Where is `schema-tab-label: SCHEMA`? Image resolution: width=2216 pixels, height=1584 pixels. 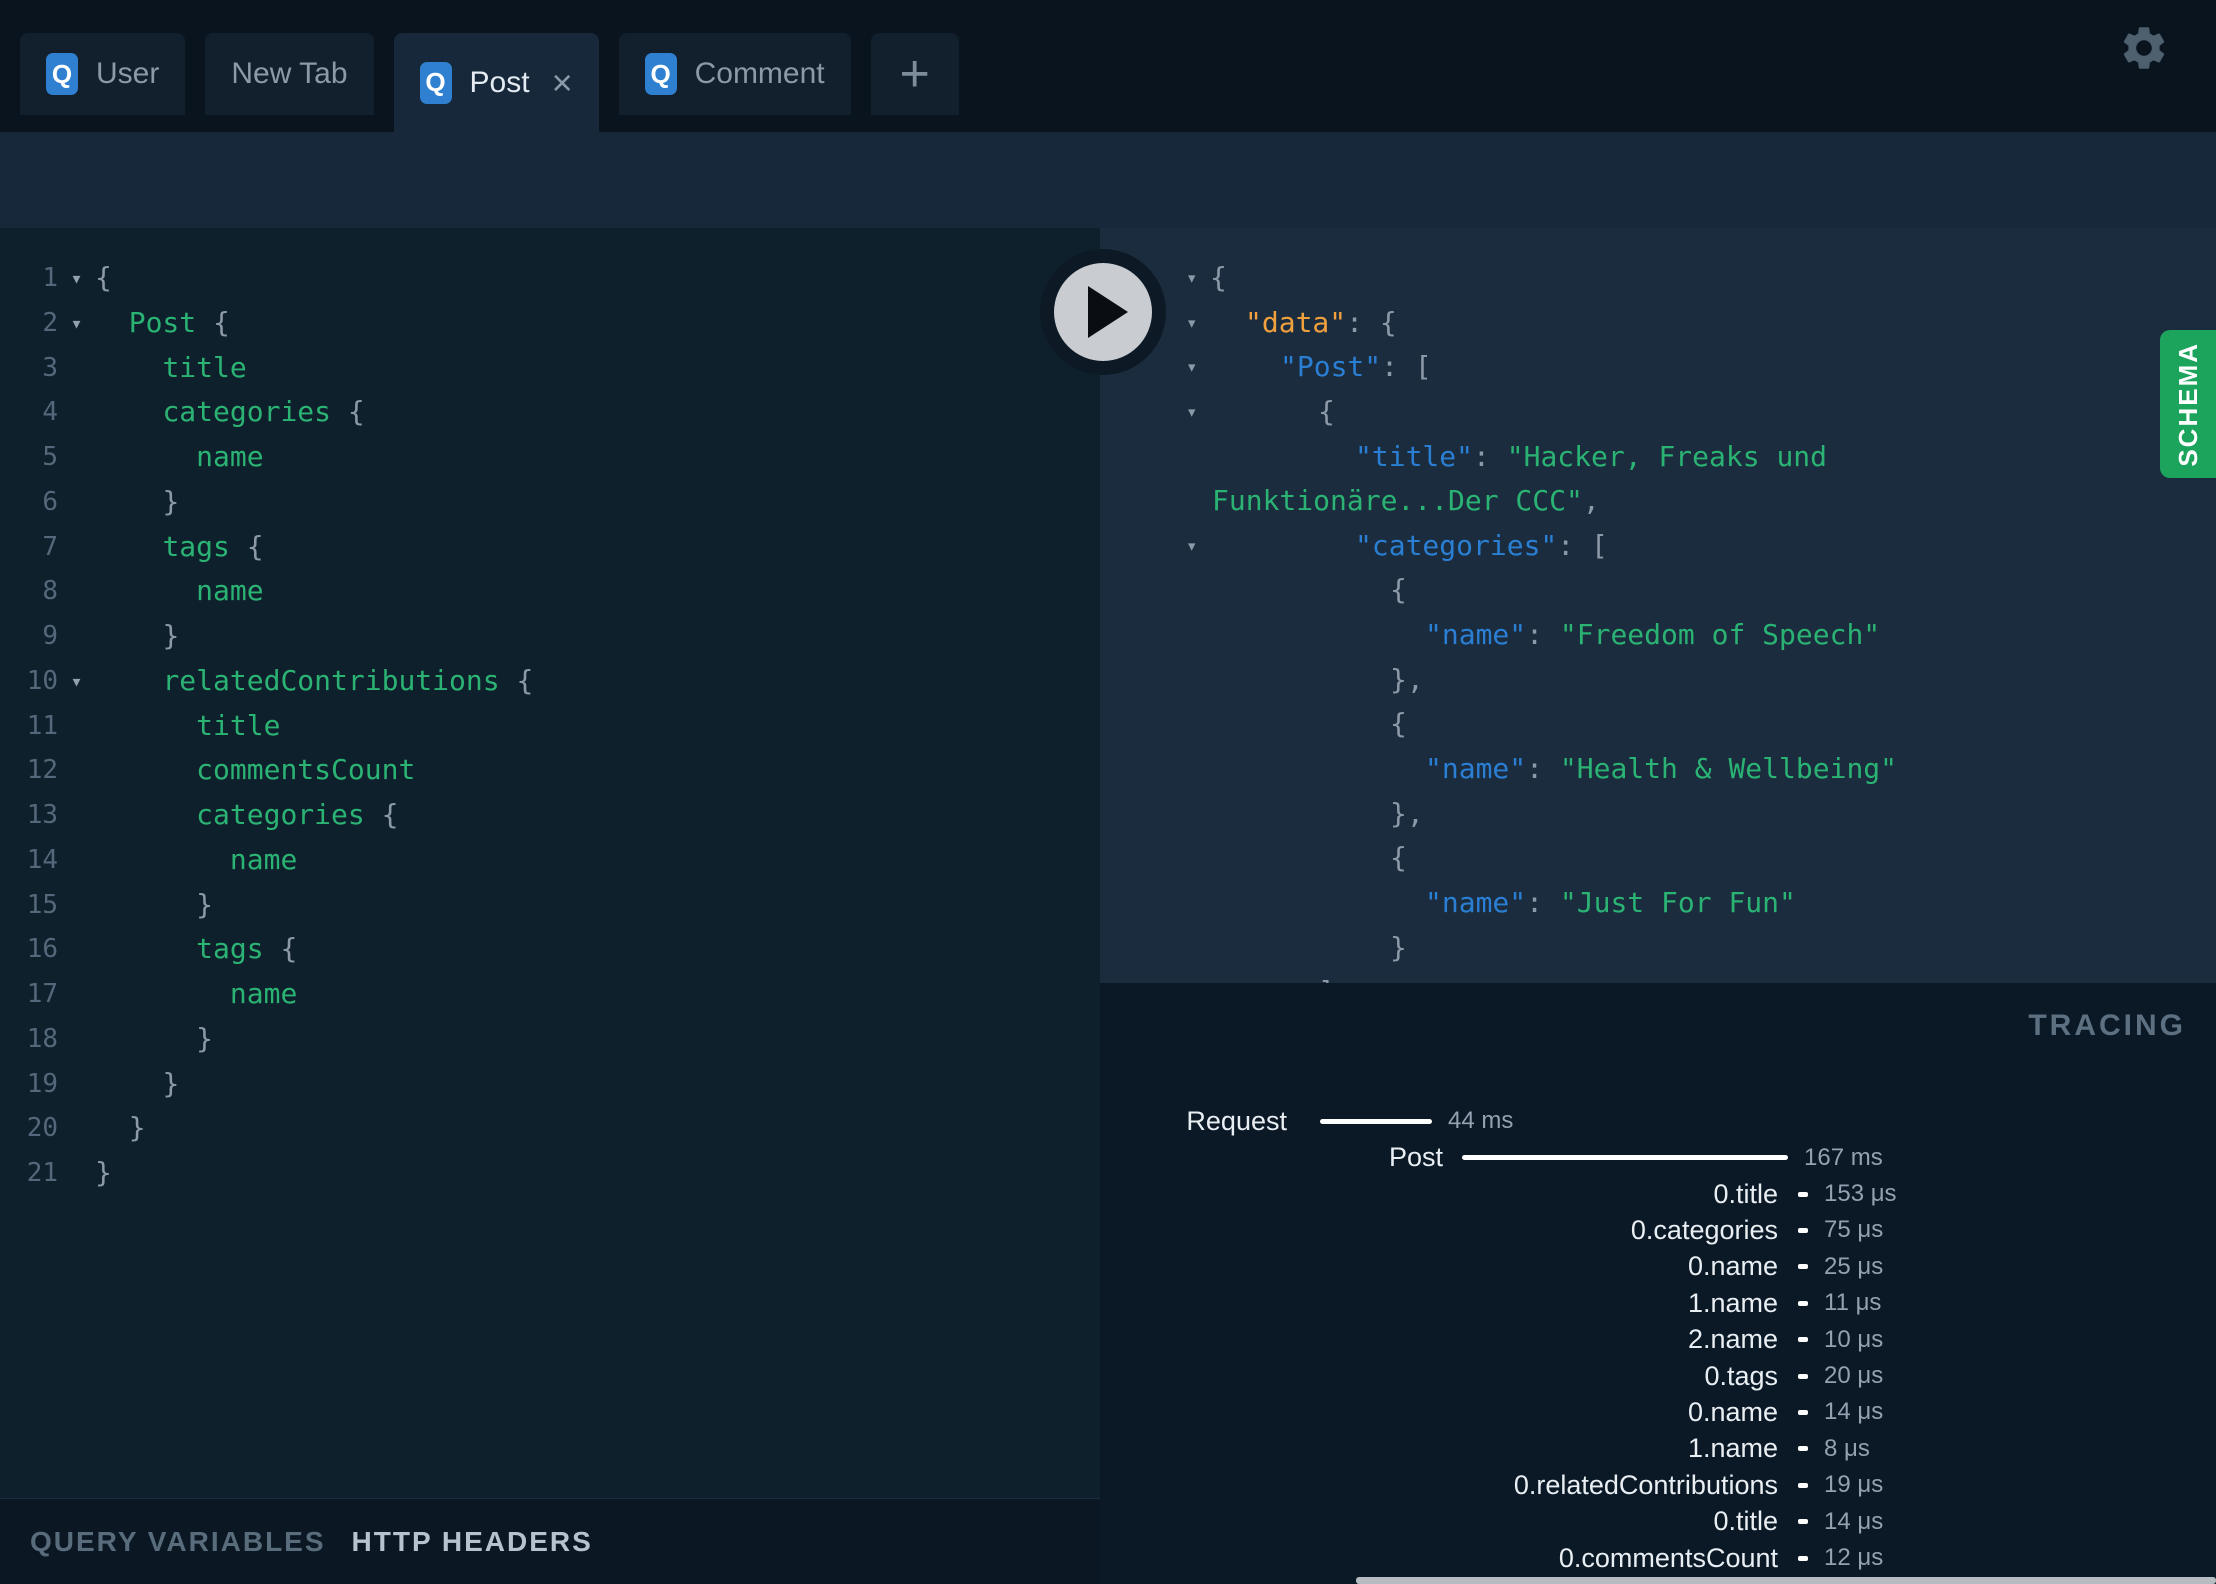 schema-tab-label: SCHEMA is located at coordinates (2187, 404).